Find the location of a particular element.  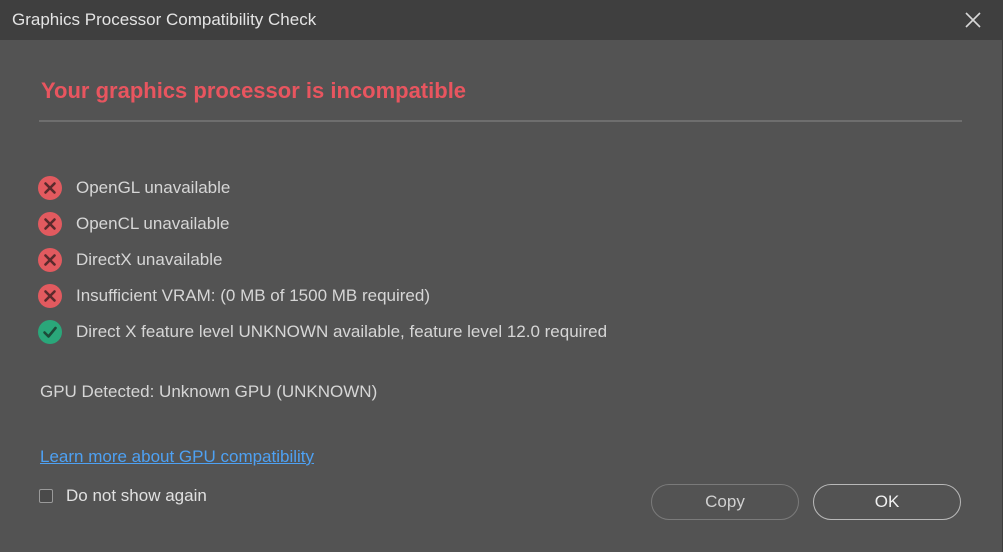

close-icon is located at coordinates (973, 20).